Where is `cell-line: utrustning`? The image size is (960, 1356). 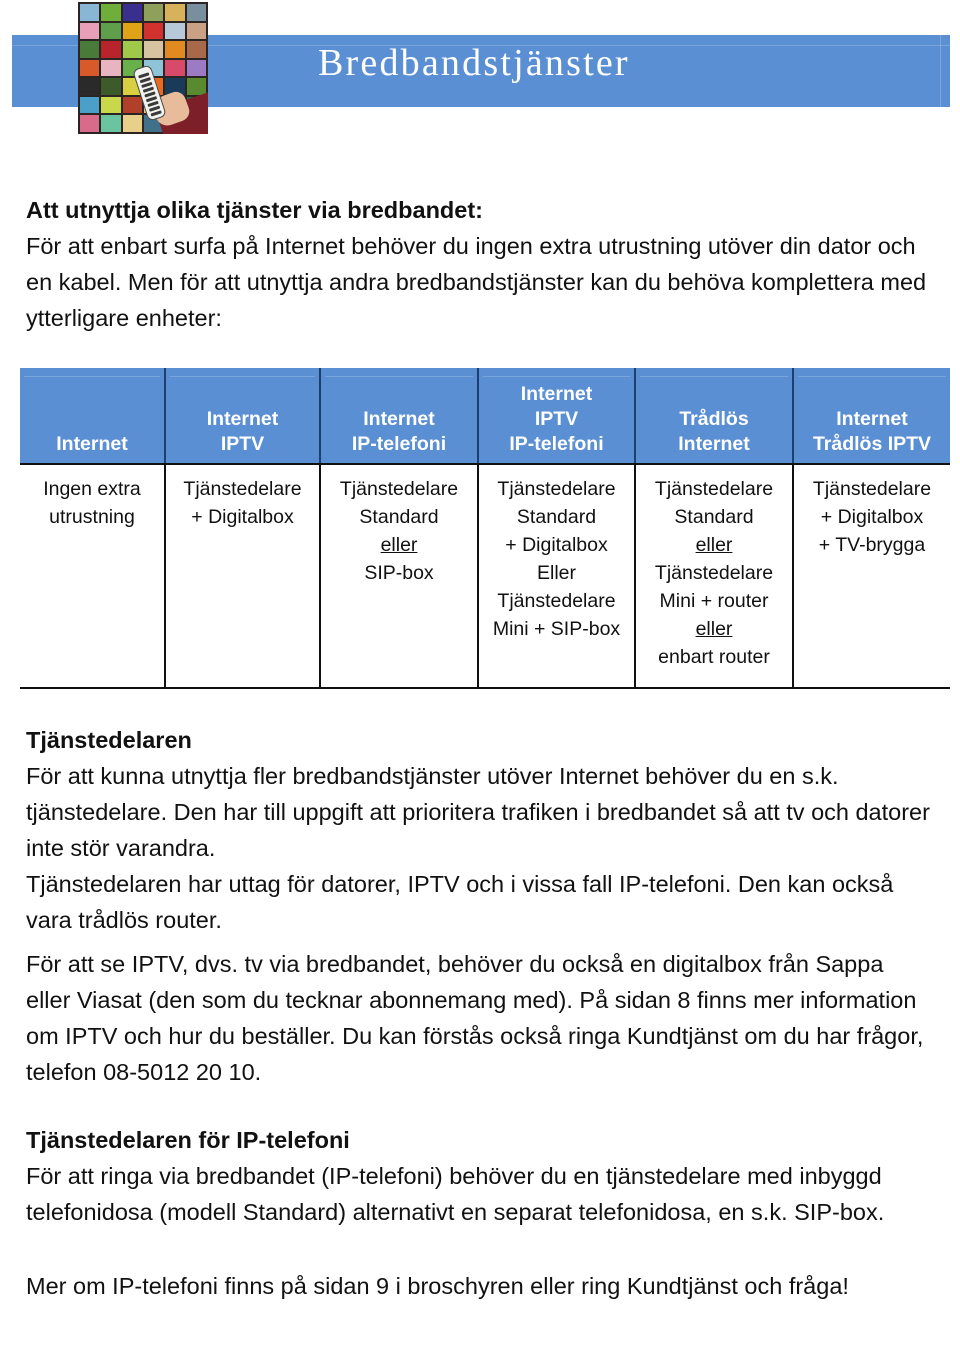 cell-line: utrustning is located at coordinates (92, 517).